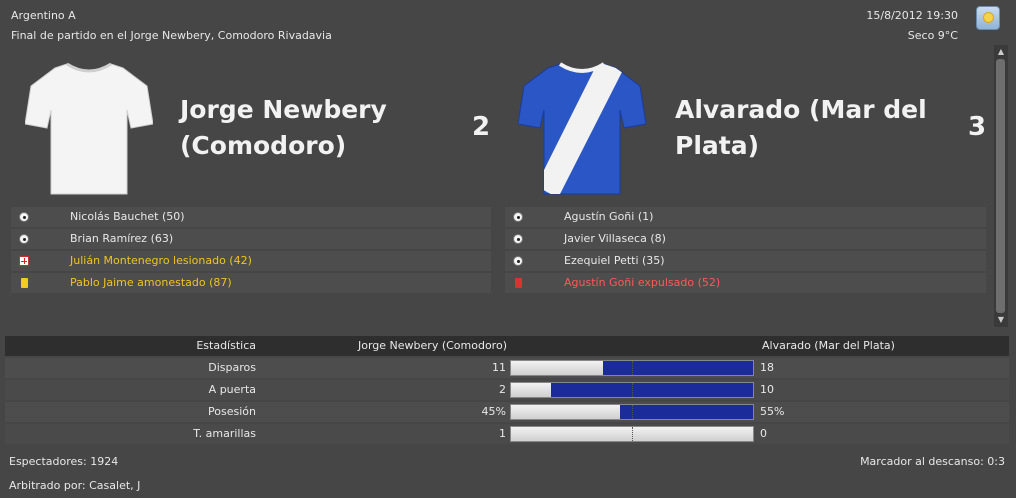 The width and height of the screenshot is (1016, 498). Describe the element at coordinates (507, 412) in the screenshot. I see `table-row: Posesión 45% 55%` at that location.